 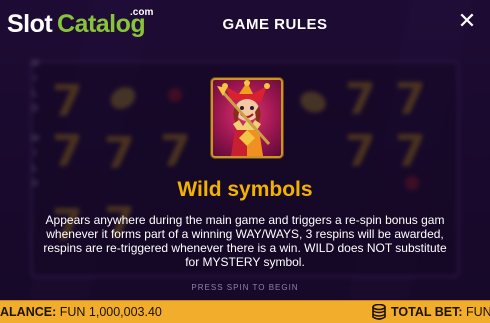 What do you see at coordinates (275, 24) in the screenshot?
I see `page-title: GAME RULES` at bounding box center [275, 24].